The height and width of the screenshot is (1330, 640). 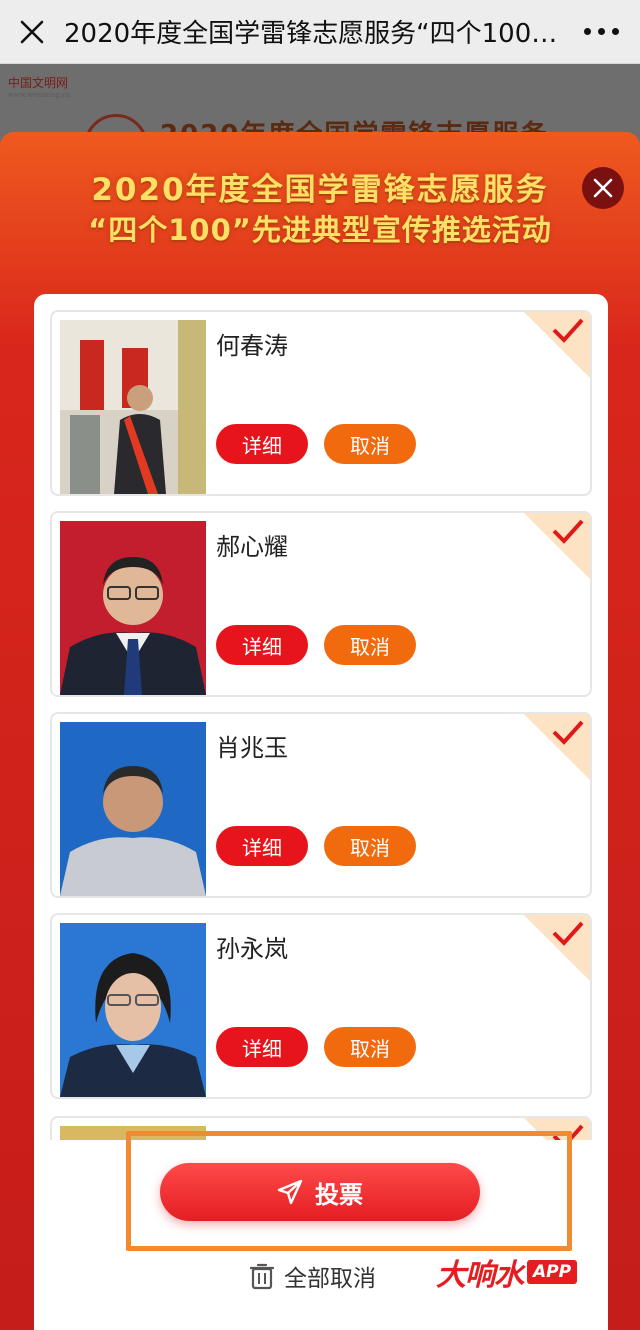 What do you see at coordinates (262, 1276) in the screenshot?
I see `trash-icon` at bounding box center [262, 1276].